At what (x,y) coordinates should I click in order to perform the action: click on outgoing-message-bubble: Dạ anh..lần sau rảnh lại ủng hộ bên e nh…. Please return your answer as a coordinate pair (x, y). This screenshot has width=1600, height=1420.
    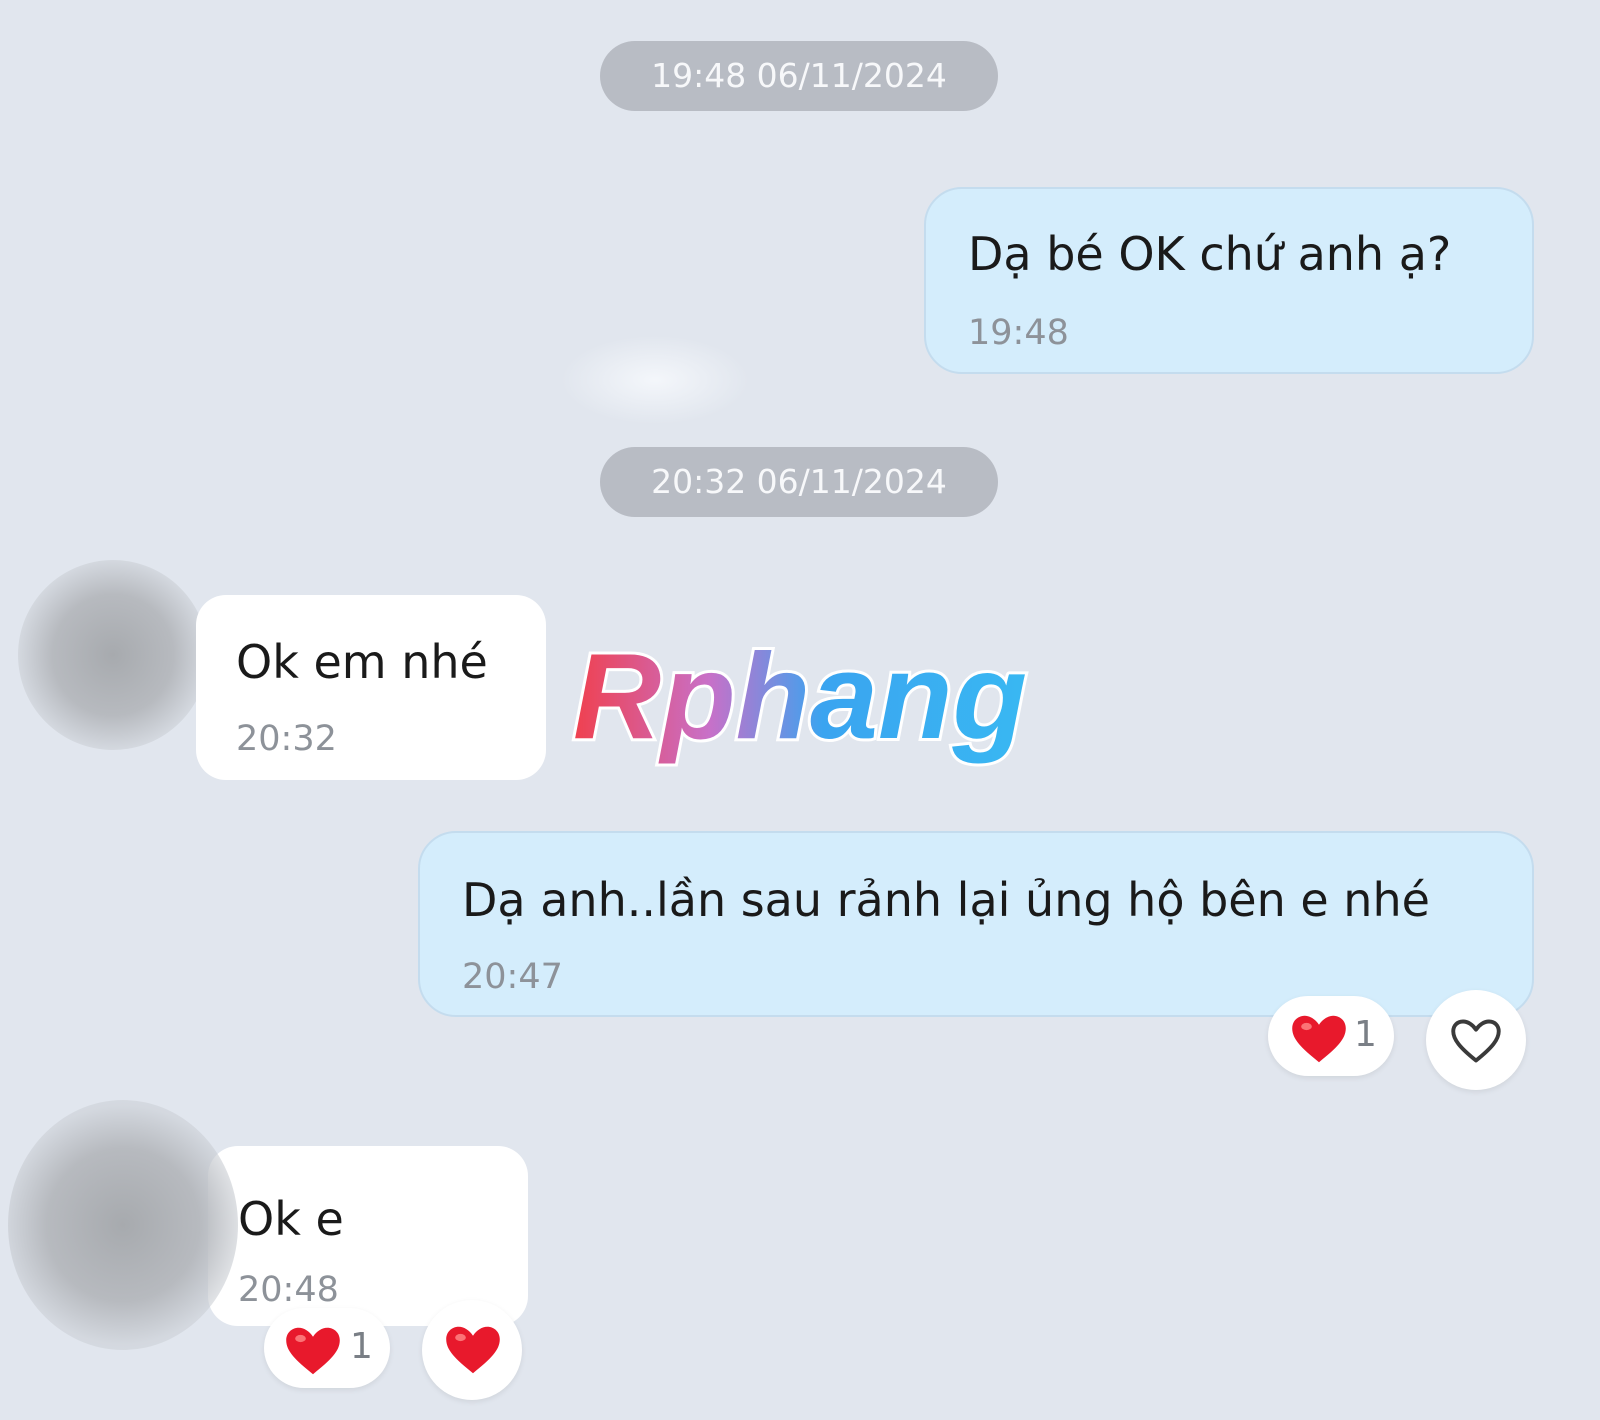
    Looking at the image, I should click on (976, 924).